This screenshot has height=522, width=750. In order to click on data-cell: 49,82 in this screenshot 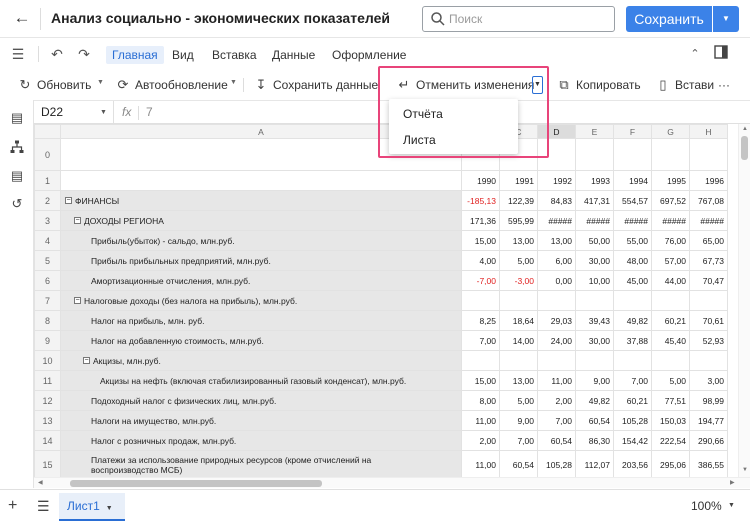, I will do `click(594, 400)`.